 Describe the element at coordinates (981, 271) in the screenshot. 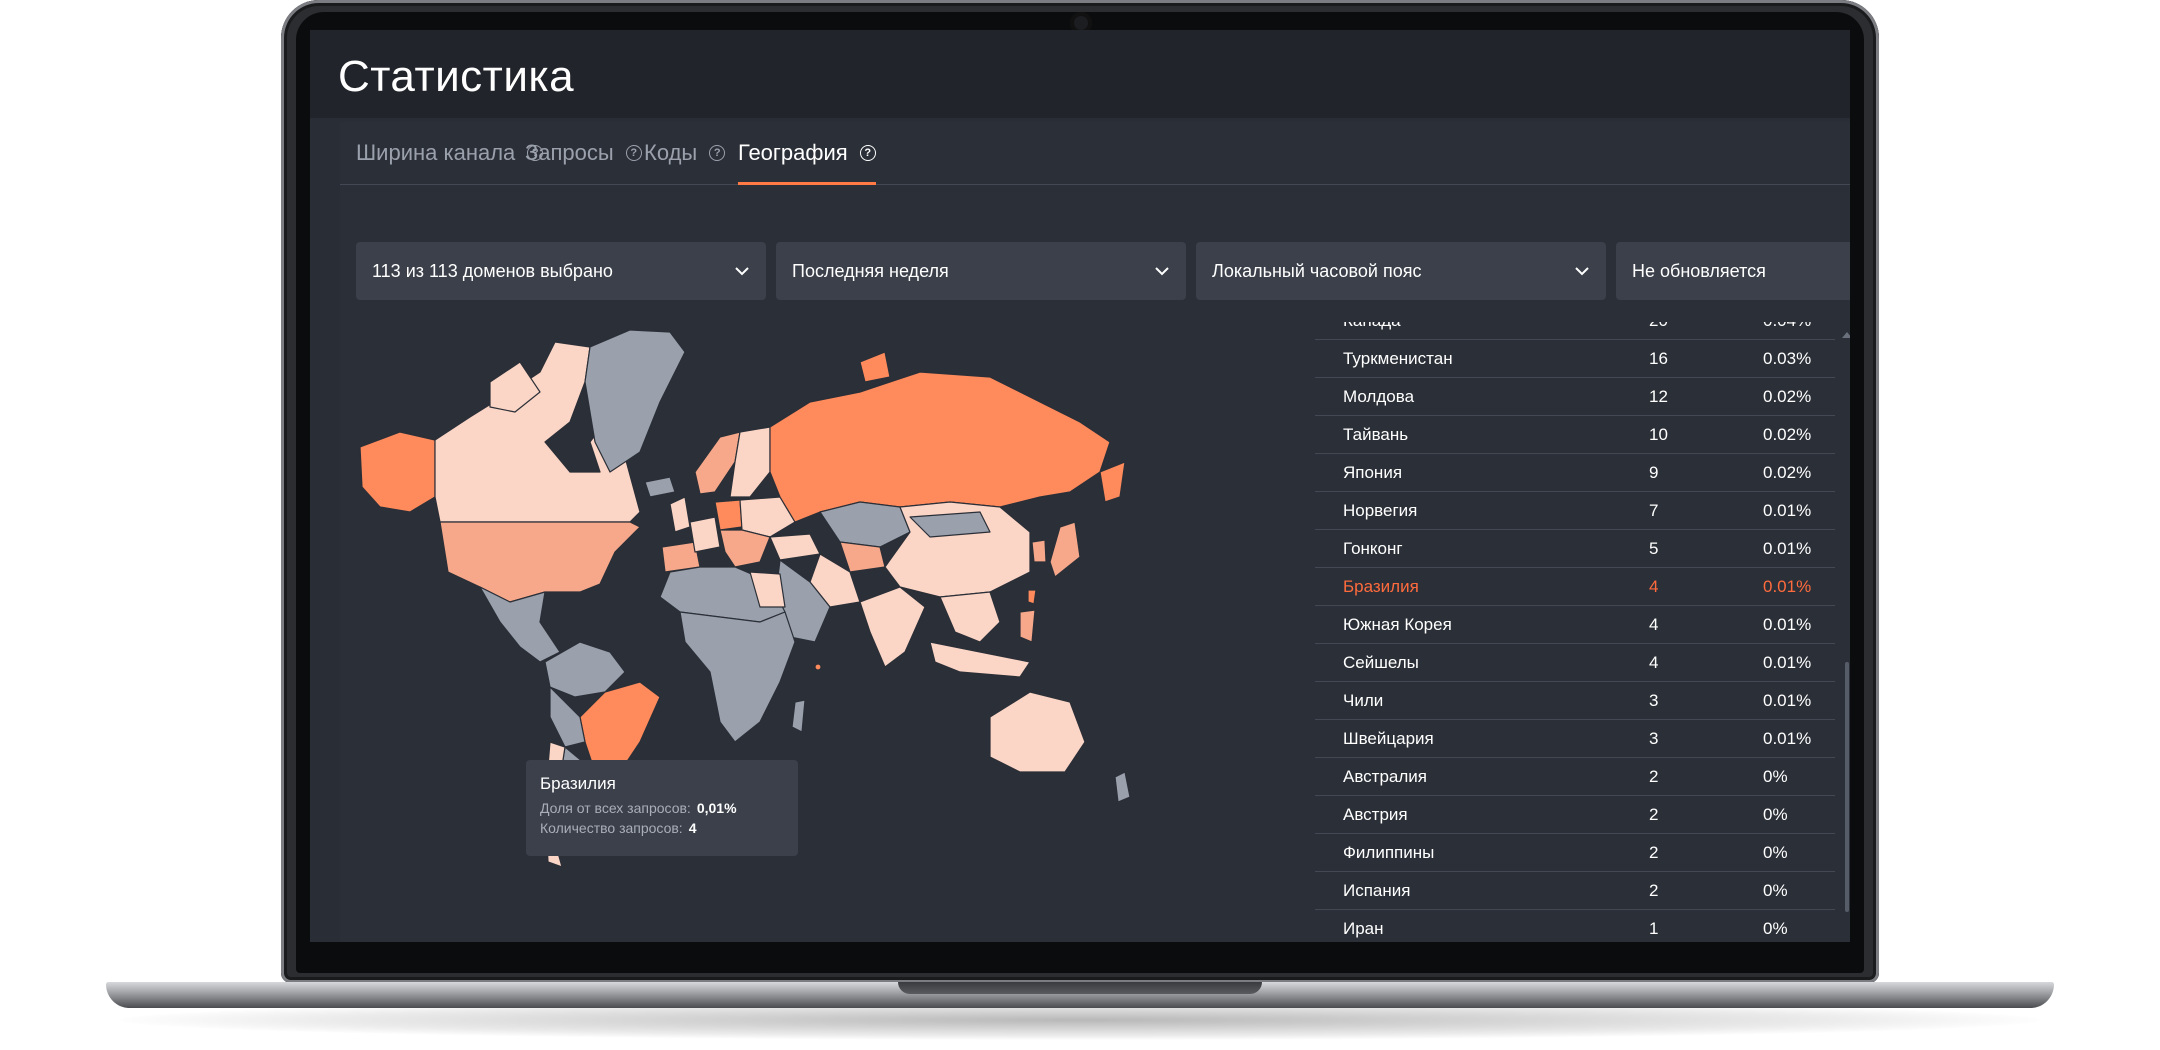

I see `period-select: Последняя неделя` at that location.